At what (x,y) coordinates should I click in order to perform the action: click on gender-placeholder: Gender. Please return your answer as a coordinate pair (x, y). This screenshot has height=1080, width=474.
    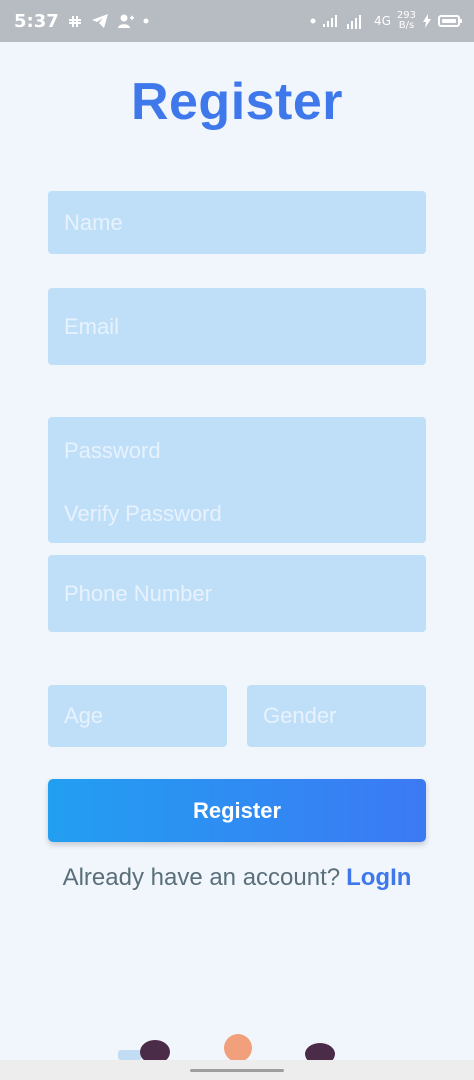
    Looking at the image, I should click on (300, 715).